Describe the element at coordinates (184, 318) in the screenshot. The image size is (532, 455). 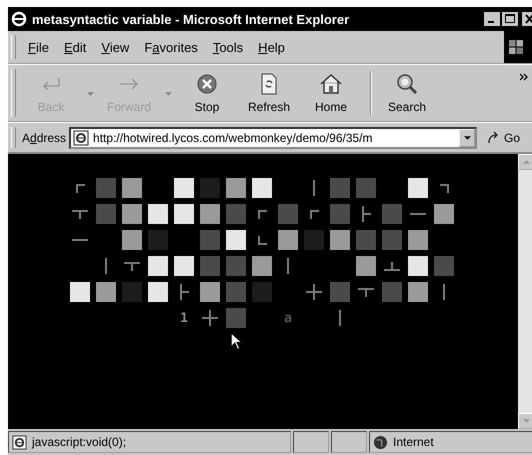
I see `glyph-character: 1` at that location.